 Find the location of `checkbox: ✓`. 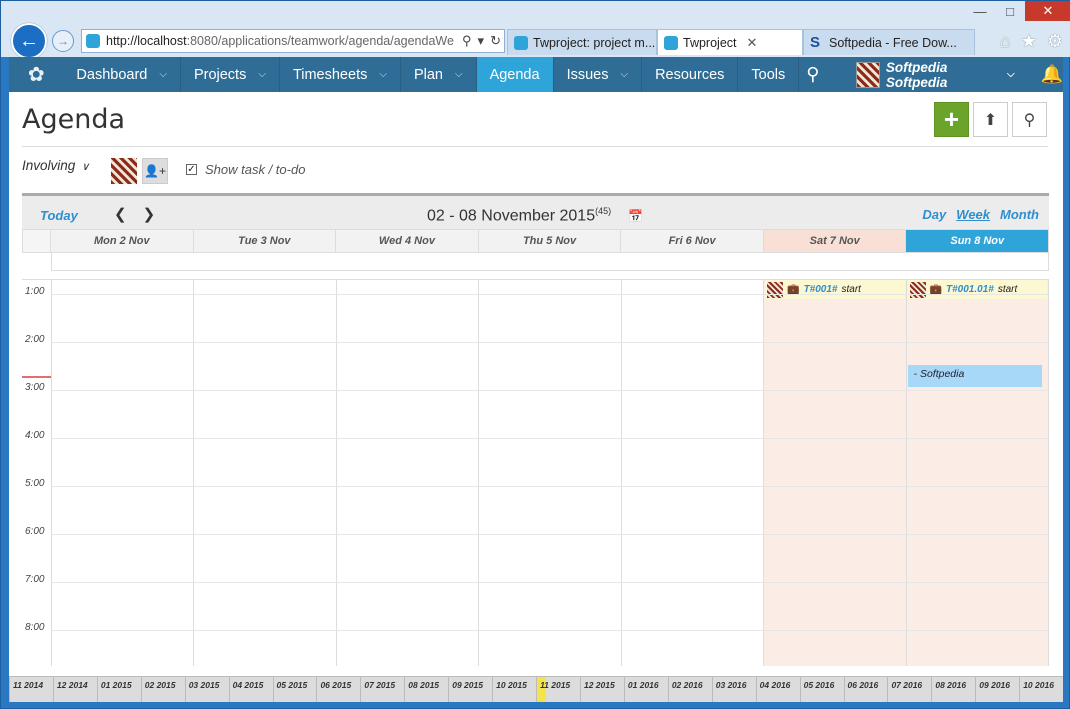

checkbox: ✓ is located at coordinates (191, 169).